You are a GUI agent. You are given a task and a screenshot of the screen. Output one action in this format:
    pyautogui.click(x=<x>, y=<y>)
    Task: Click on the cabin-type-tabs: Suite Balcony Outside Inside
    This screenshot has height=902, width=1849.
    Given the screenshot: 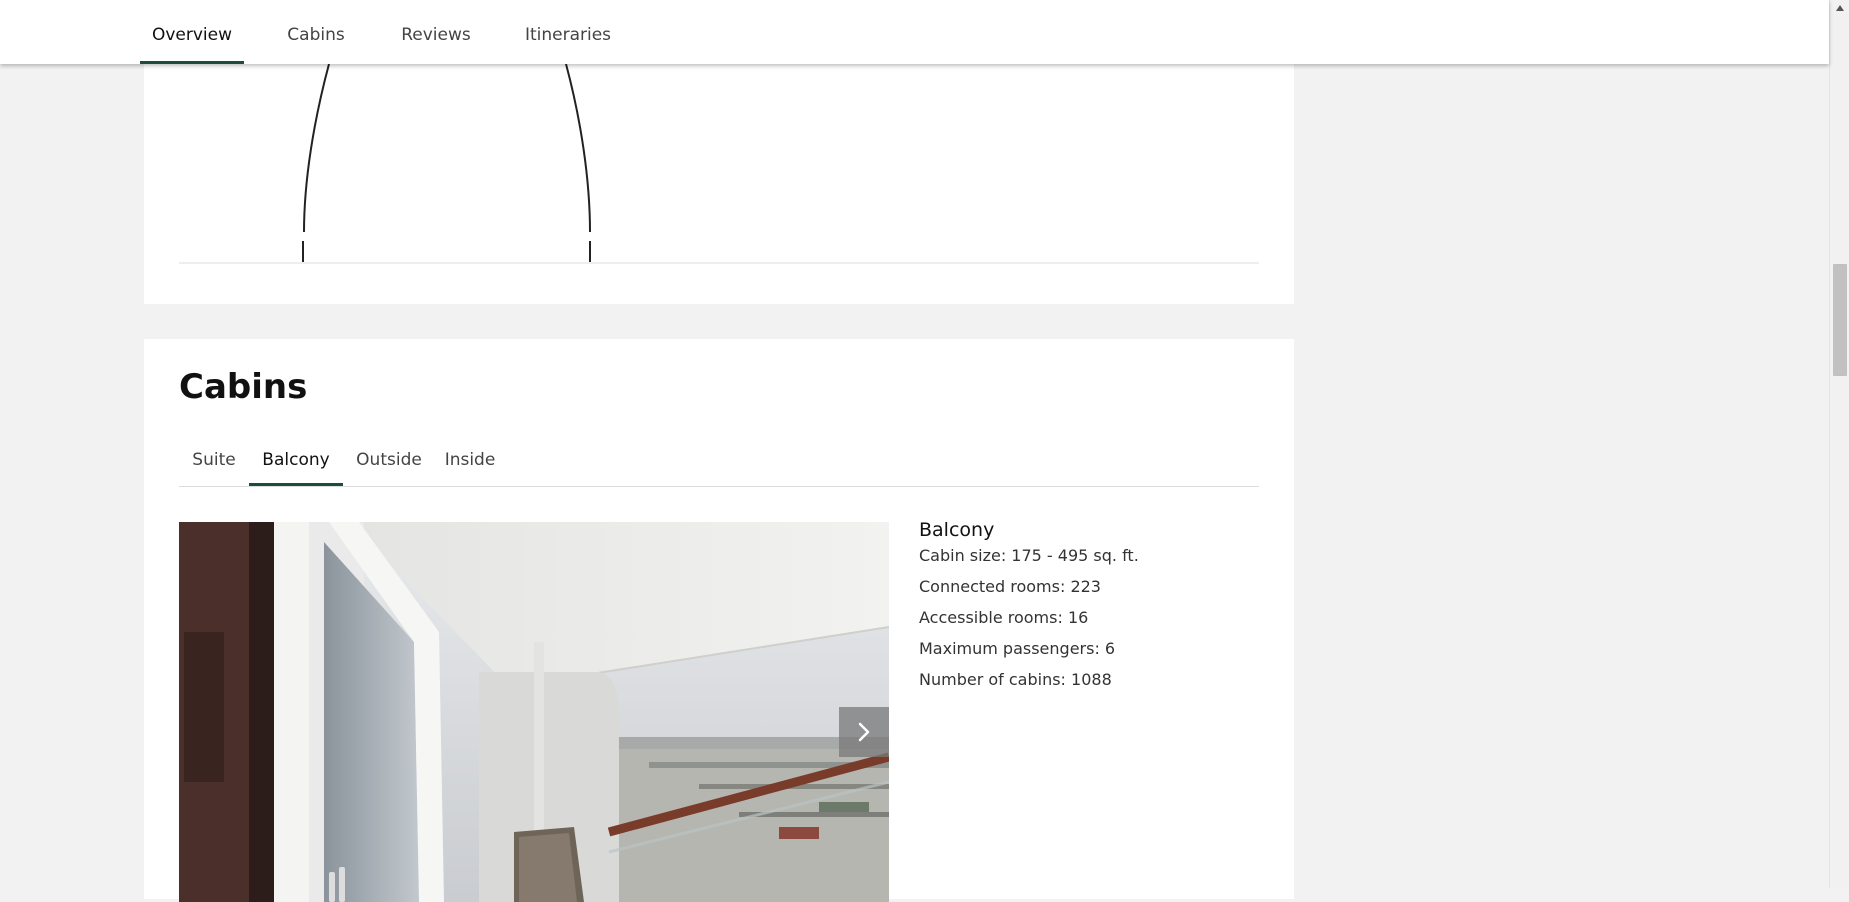 What is the action you would take?
    pyautogui.click(x=719, y=447)
    